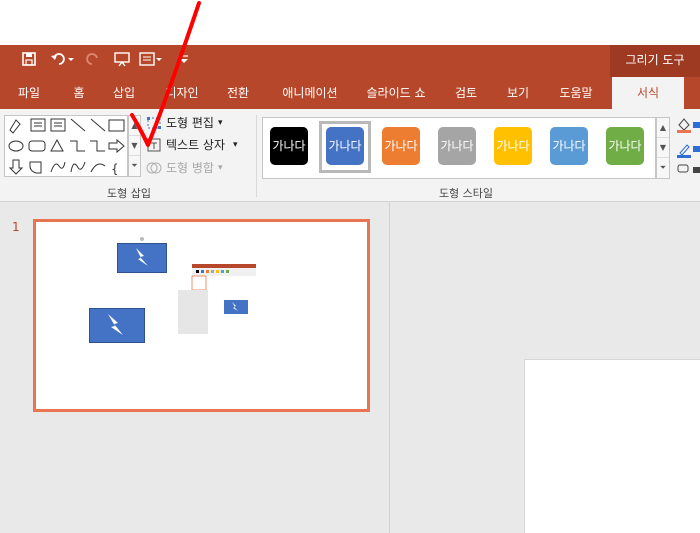  Describe the element at coordinates (29, 61) in the screenshot. I see `save-icon` at that location.